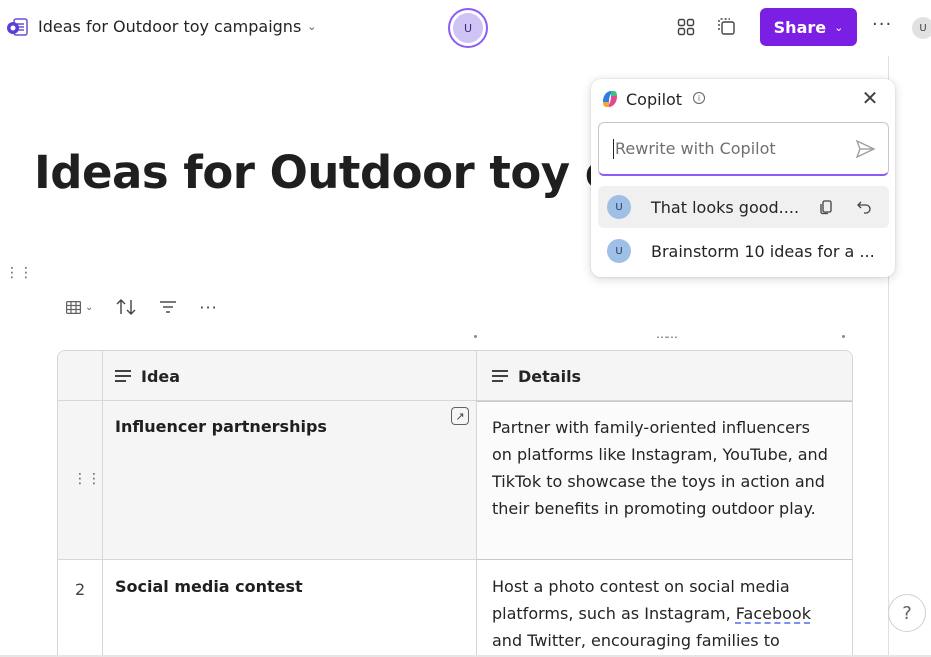 This screenshot has height=657, width=931. Describe the element at coordinates (209, 586) in the screenshot. I see `idea-cell: Social media contest` at that location.